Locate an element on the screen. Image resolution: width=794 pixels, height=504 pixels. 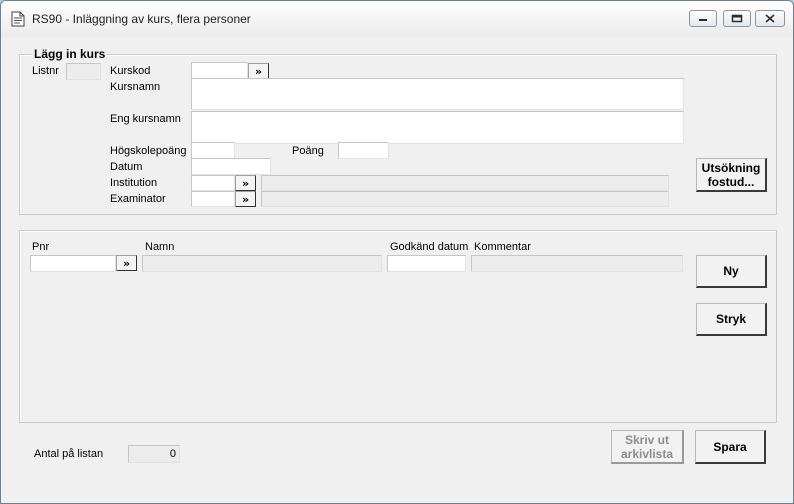
examinator-input is located at coordinates (213, 199).